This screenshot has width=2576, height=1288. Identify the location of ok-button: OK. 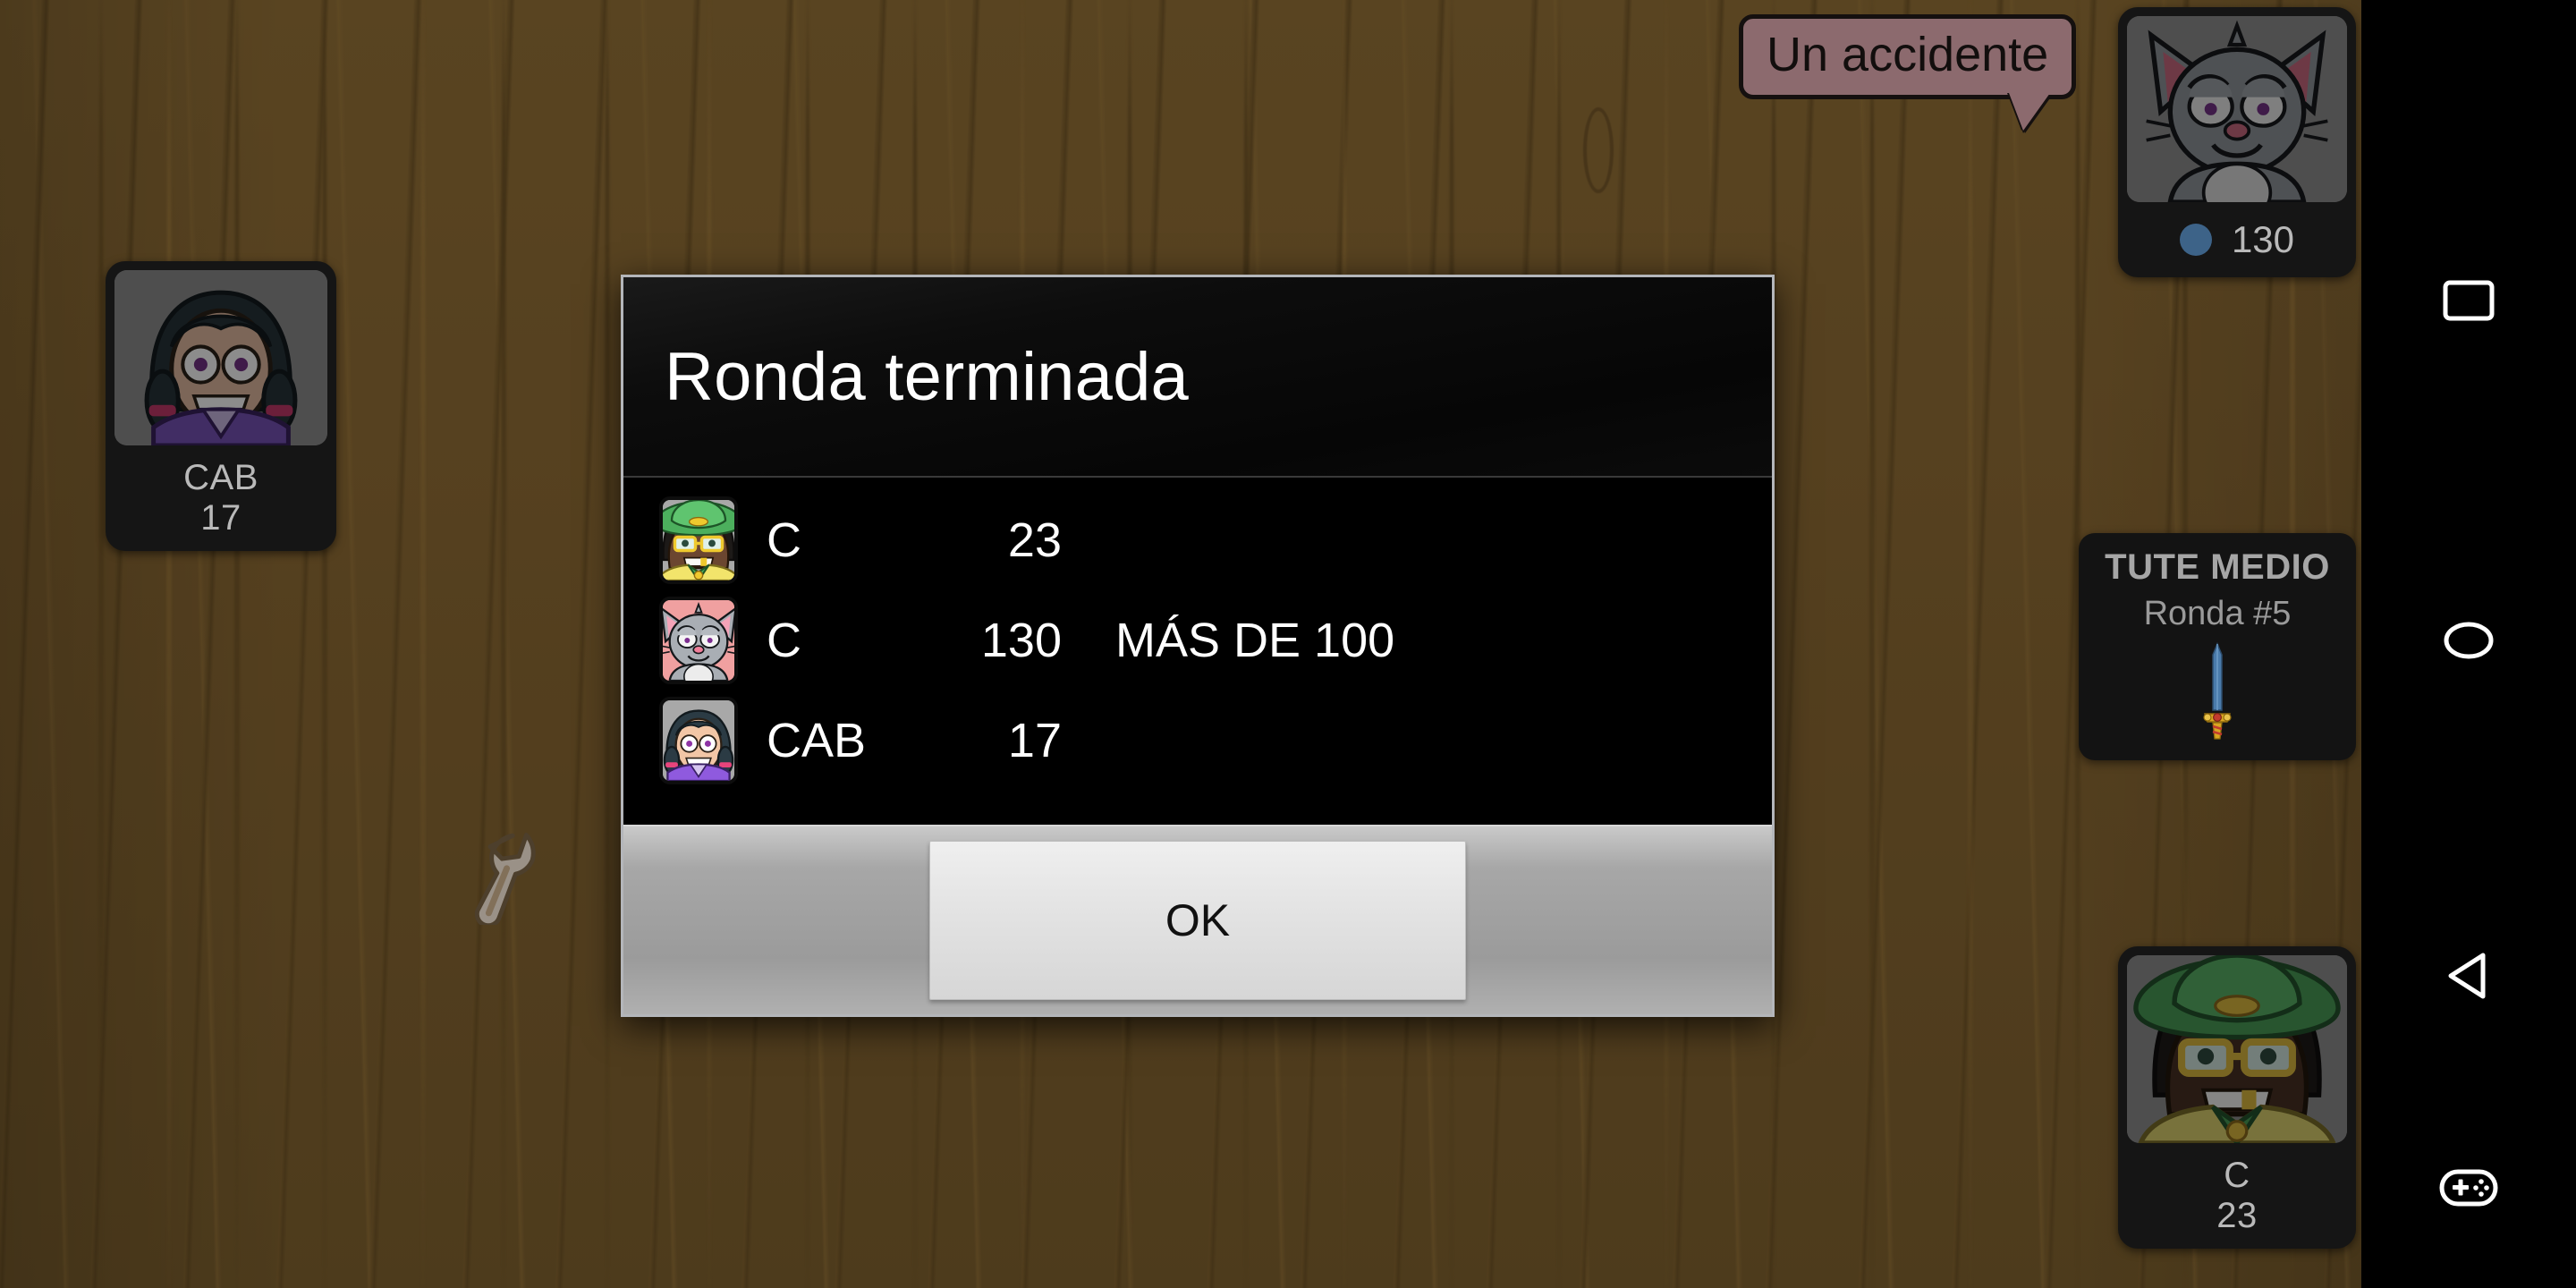
(1197, 920).